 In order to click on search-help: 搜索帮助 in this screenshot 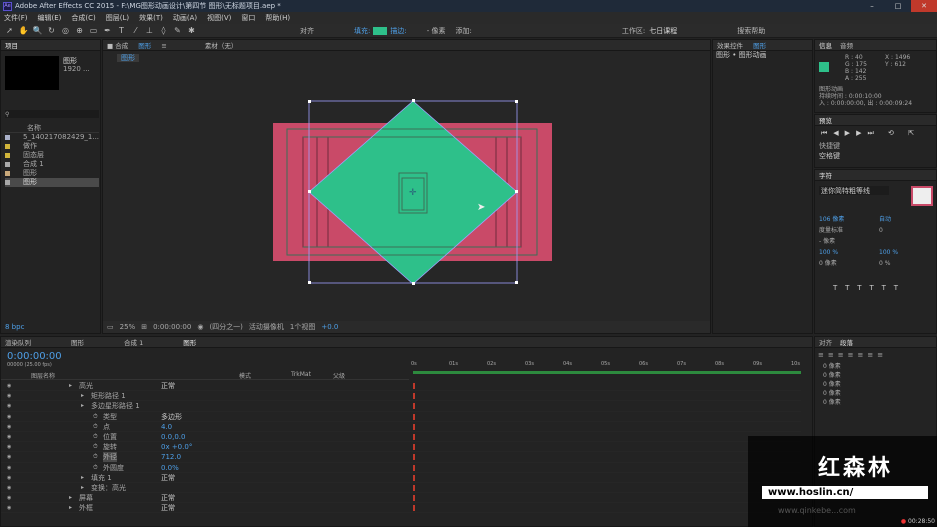, I will do `click(751, 31)`.